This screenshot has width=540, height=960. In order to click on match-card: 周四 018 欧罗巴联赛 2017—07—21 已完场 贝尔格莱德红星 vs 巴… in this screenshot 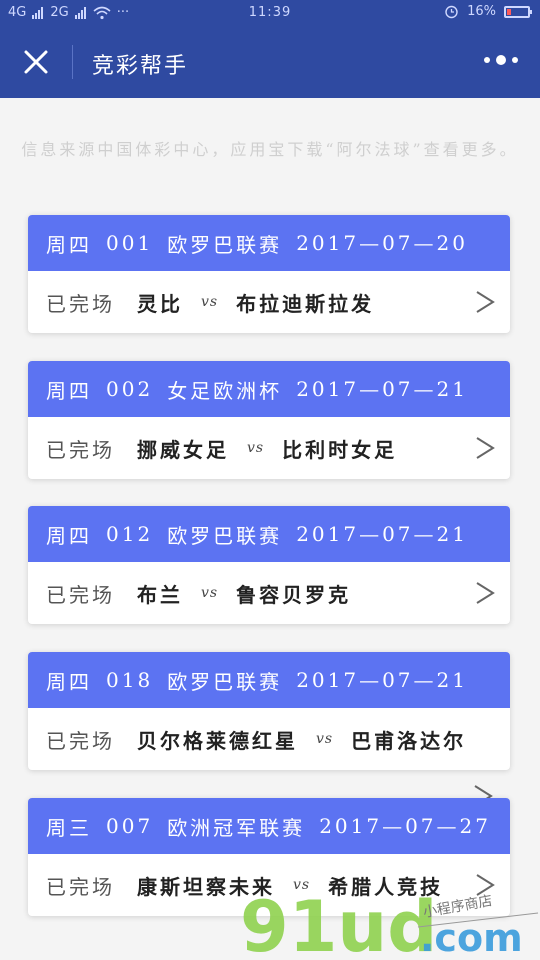, I will do `click(269, 711)`.